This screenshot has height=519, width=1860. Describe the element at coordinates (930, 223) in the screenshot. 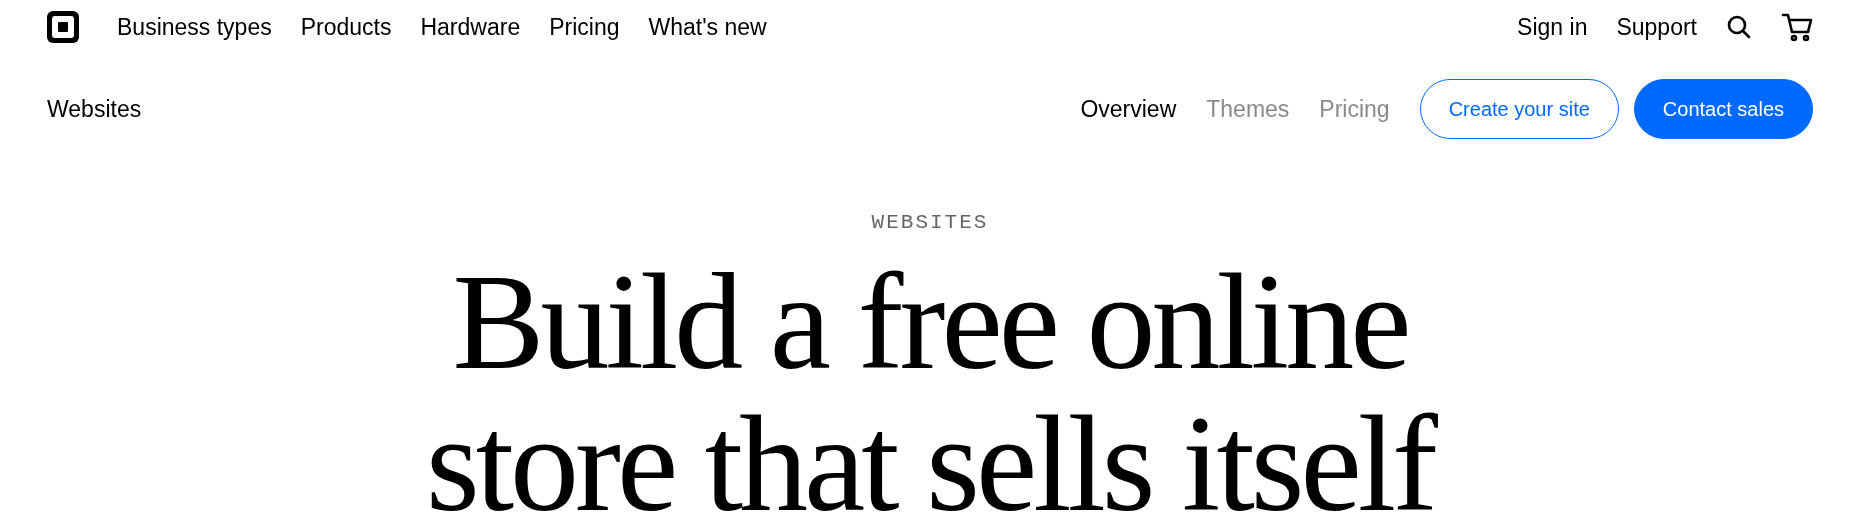

I see `eyebrow-label: WEBSITES` at that location.